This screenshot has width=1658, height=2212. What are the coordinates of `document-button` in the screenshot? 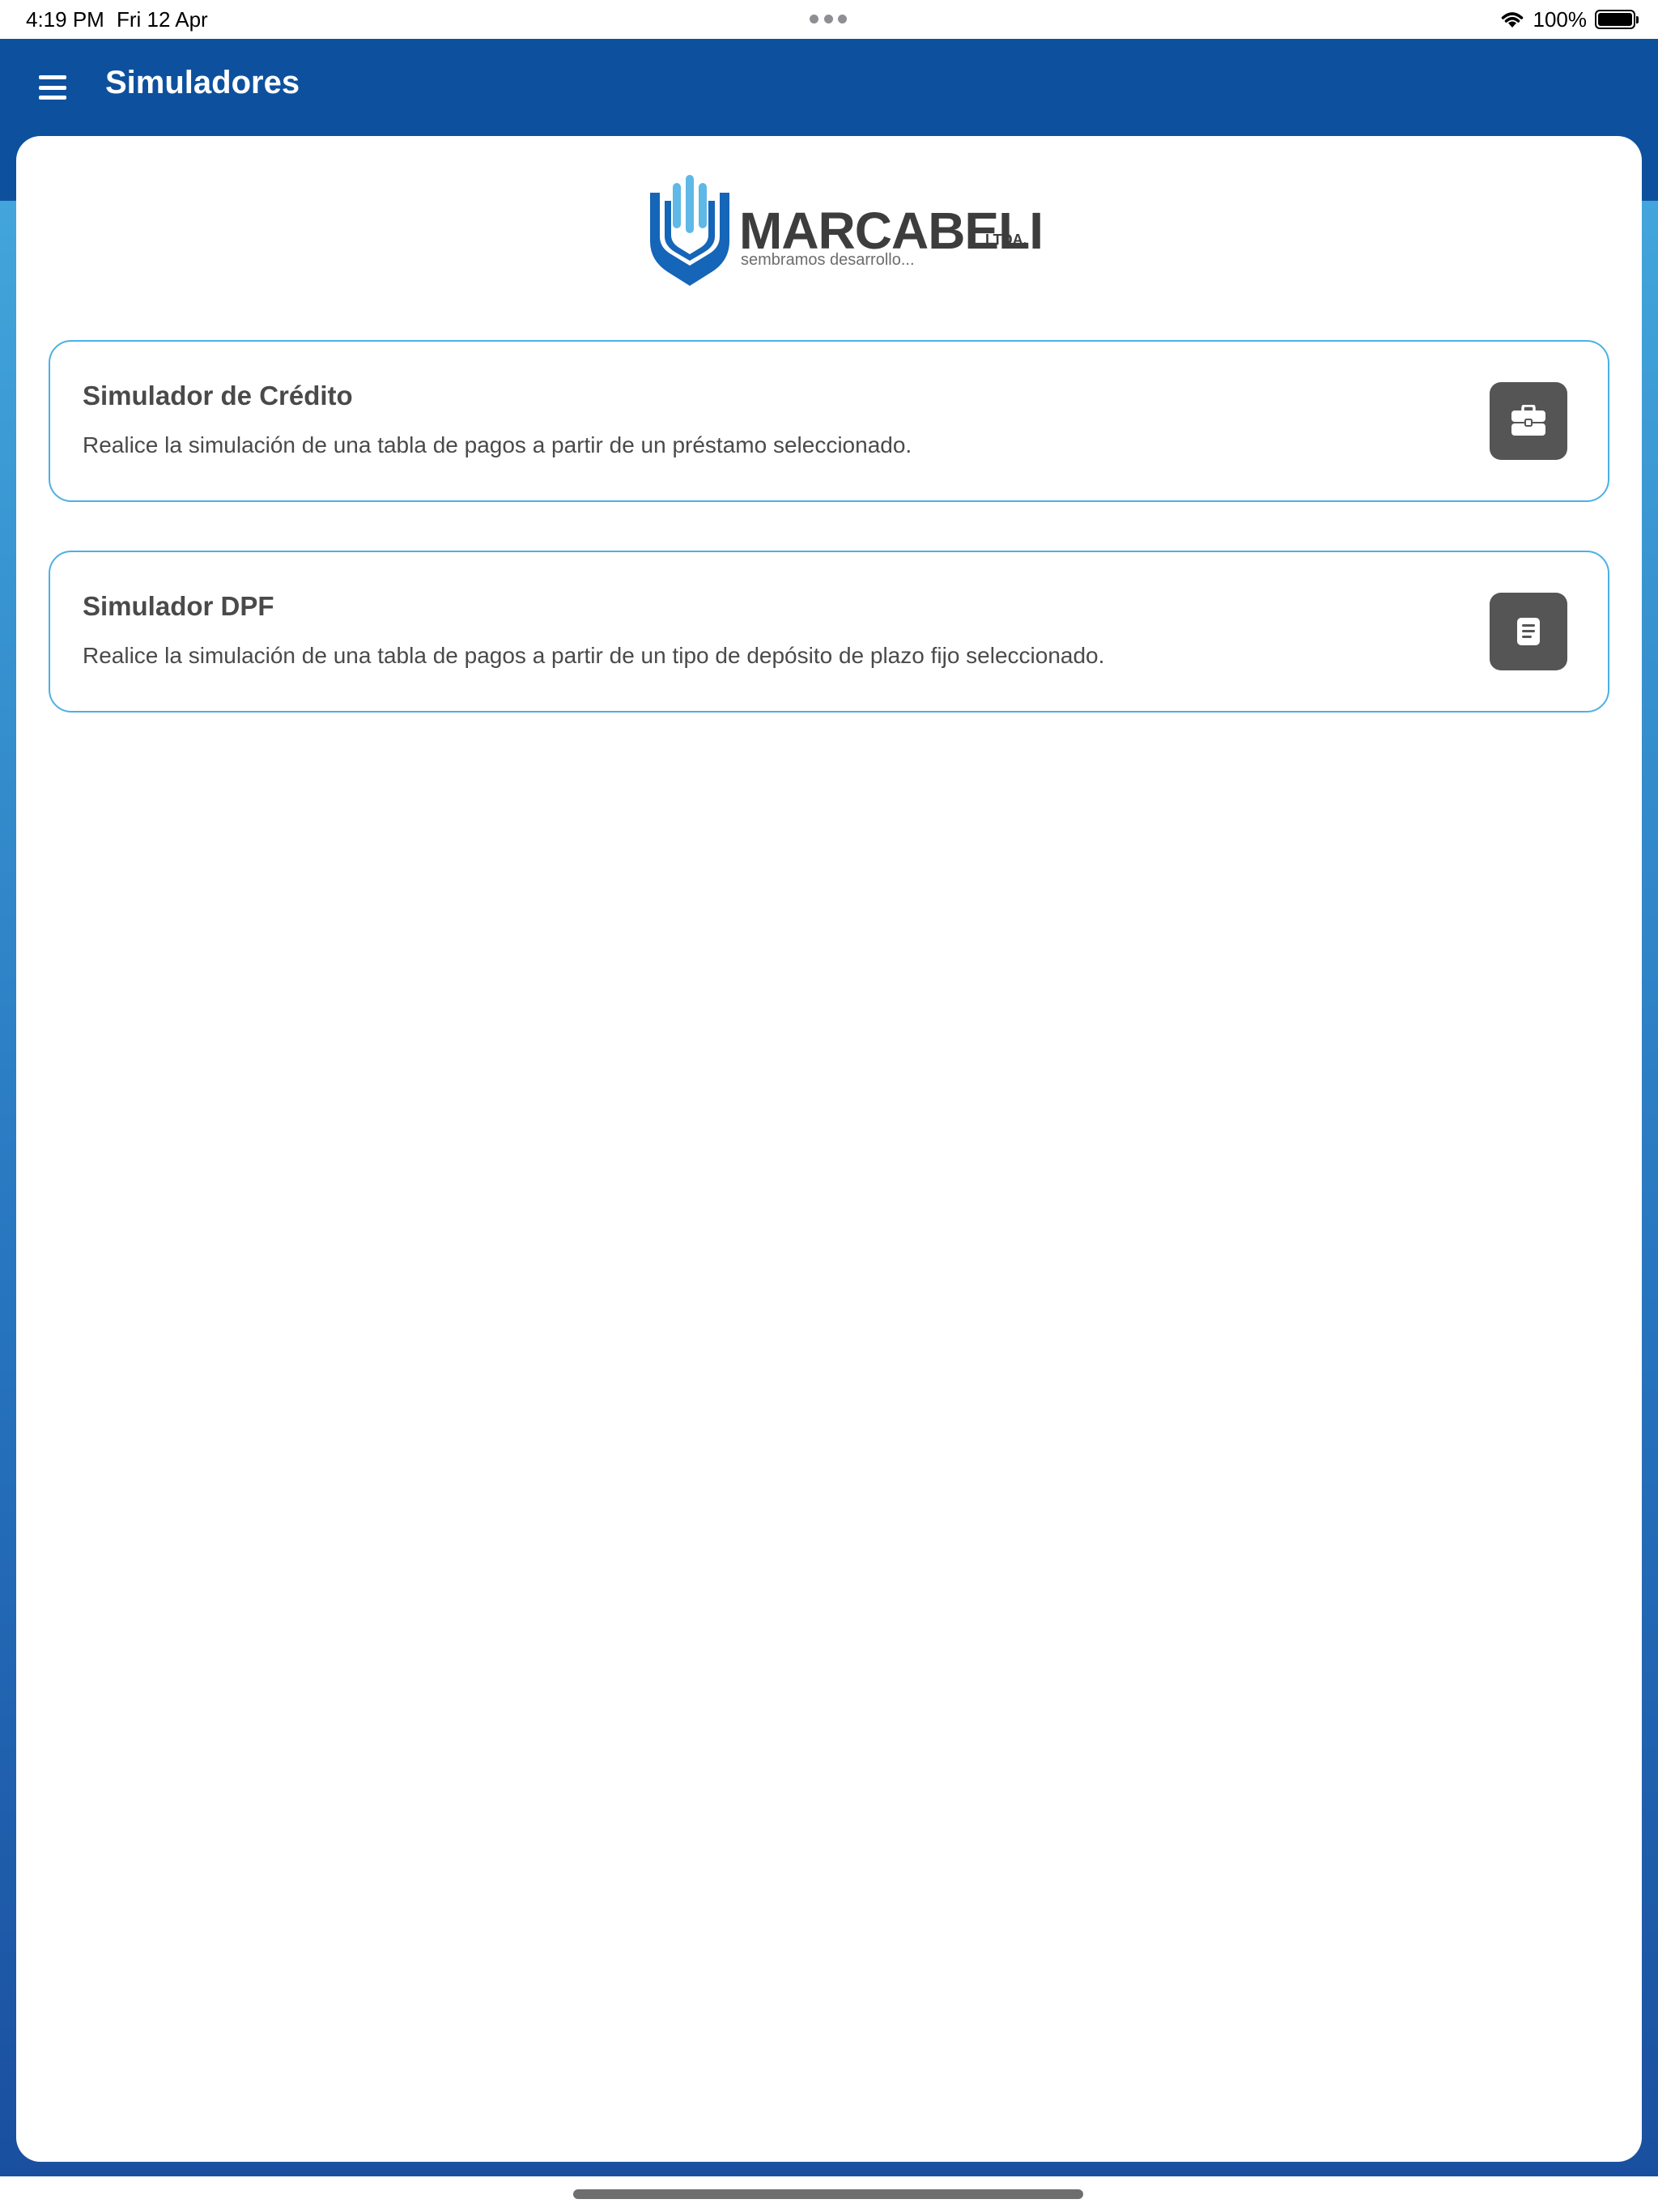 It's located at (1528, 632).